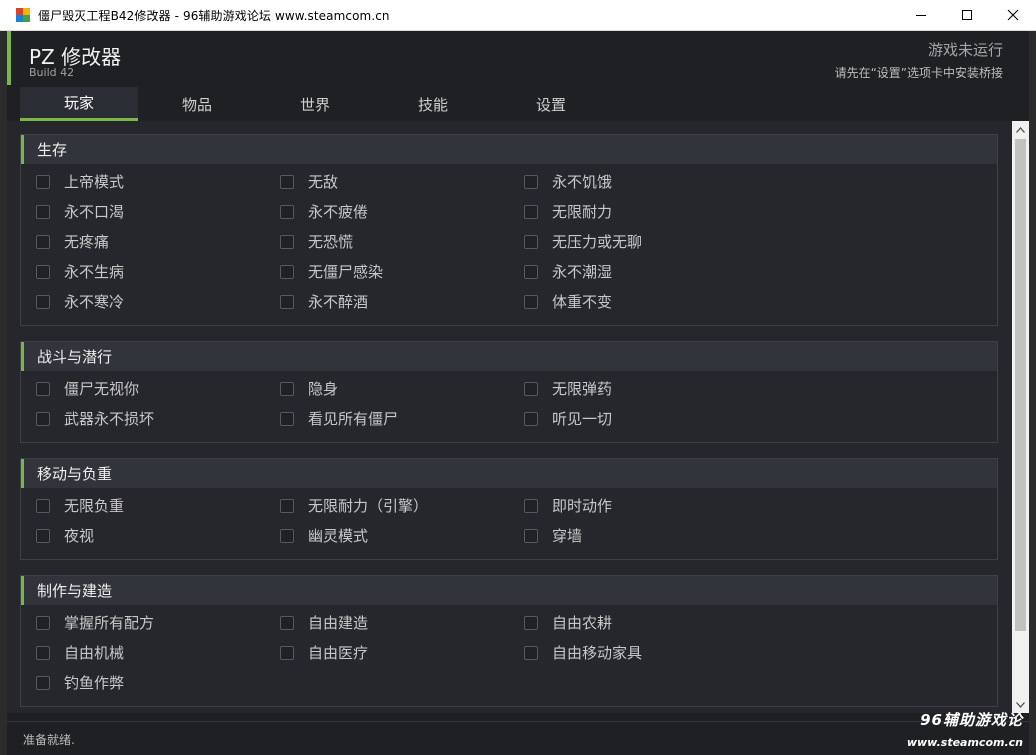  I want to click on option-checkbox: 永不醉酒, so click(324, 301).